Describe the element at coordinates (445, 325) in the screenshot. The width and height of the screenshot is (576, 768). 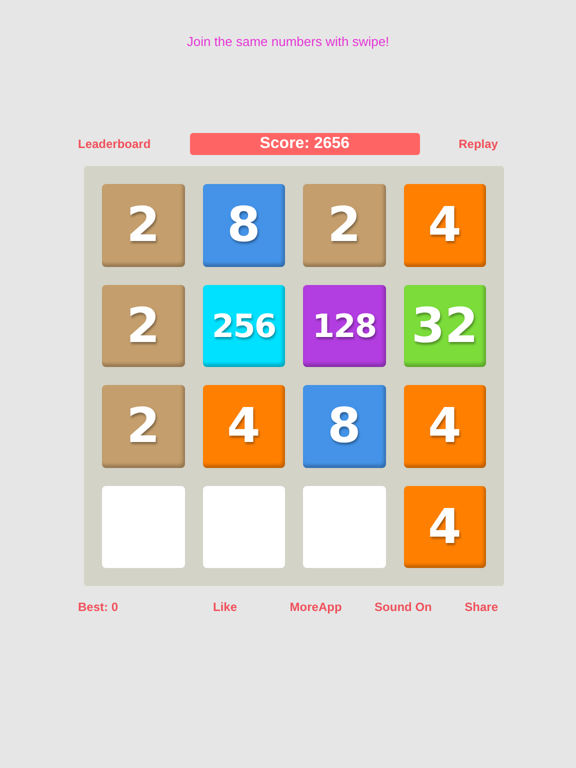
I see `number-tile: 32` at that location.